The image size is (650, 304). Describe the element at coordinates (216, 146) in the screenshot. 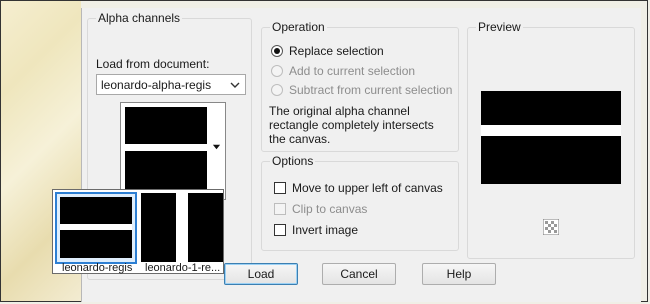

I see `thumbnail-dropdown-icon` at that location.